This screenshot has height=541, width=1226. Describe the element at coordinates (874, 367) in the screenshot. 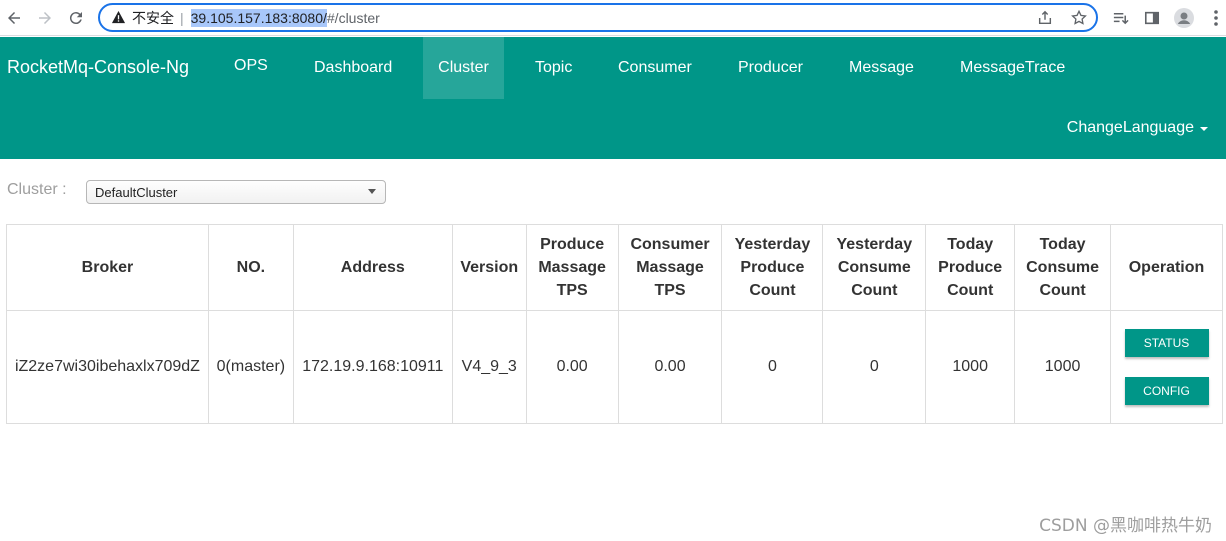

I see `cell-yesterday-consume: 0` at that location.